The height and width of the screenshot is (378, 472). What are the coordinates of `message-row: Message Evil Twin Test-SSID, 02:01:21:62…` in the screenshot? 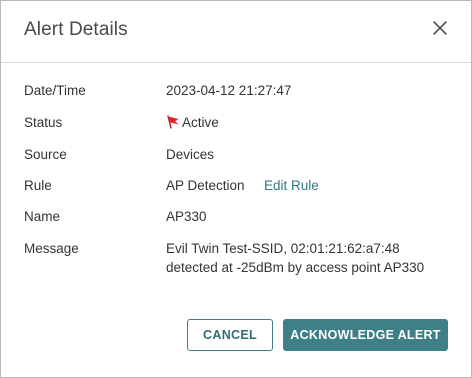 It's located at (236, 259).